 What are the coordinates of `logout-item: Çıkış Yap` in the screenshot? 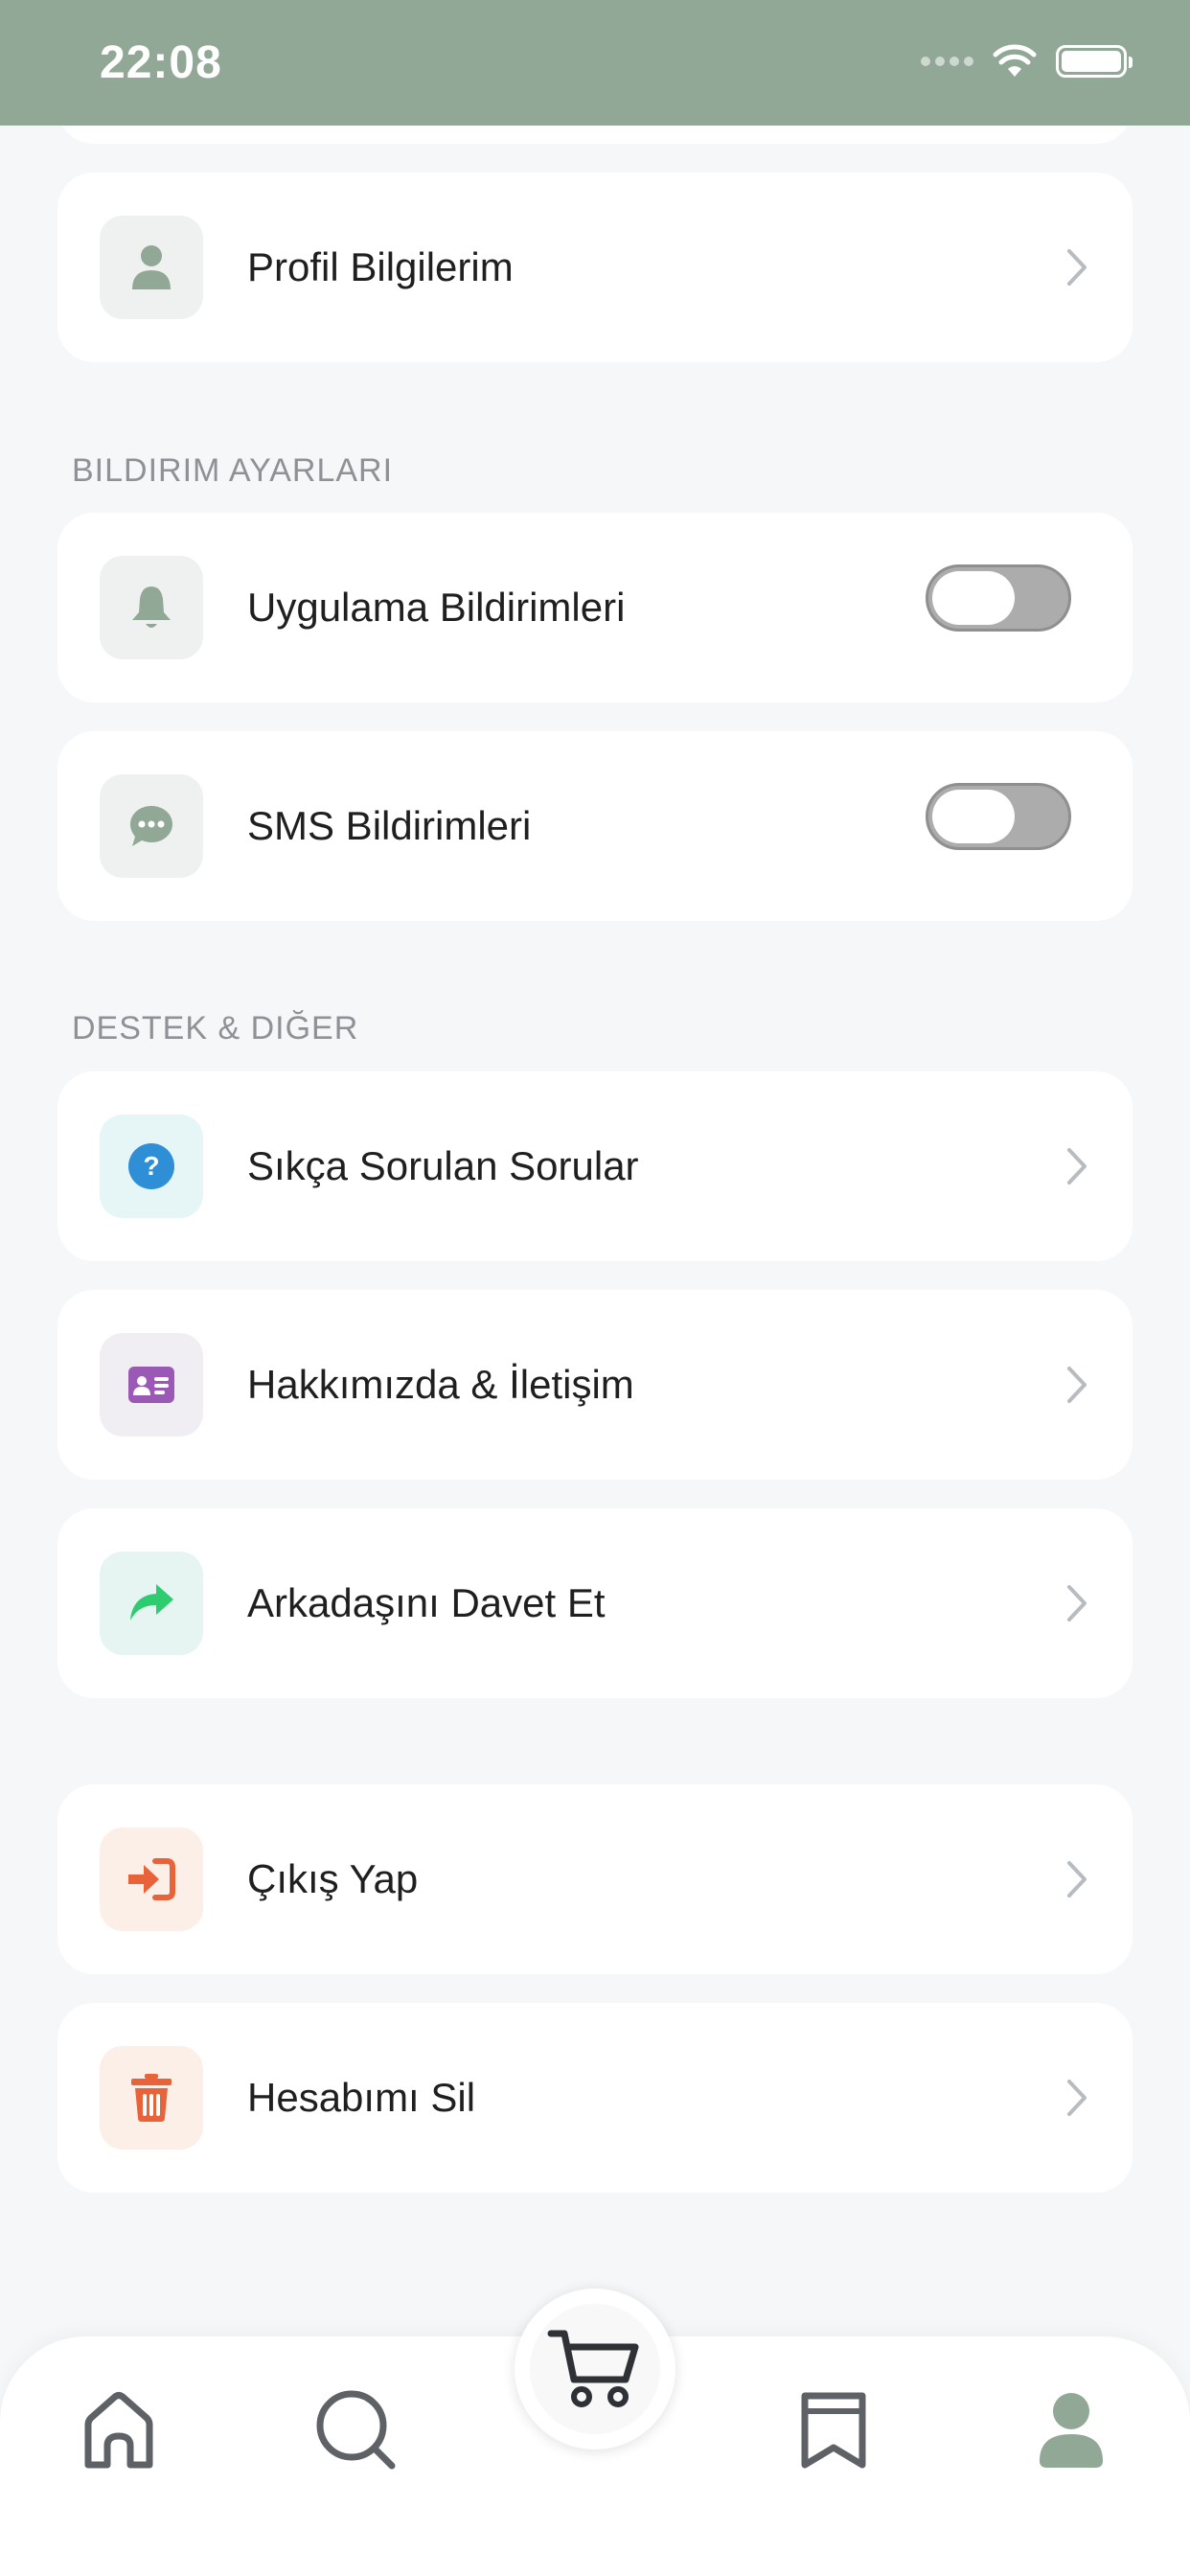 It's located at (595, 1879).